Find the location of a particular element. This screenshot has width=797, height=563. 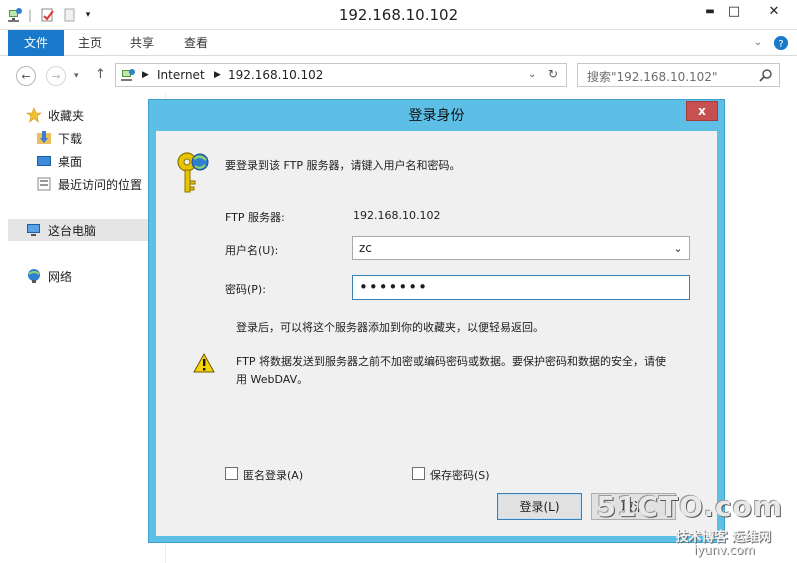

back-arrow-icon: ← is located at coordinates (26, 76).